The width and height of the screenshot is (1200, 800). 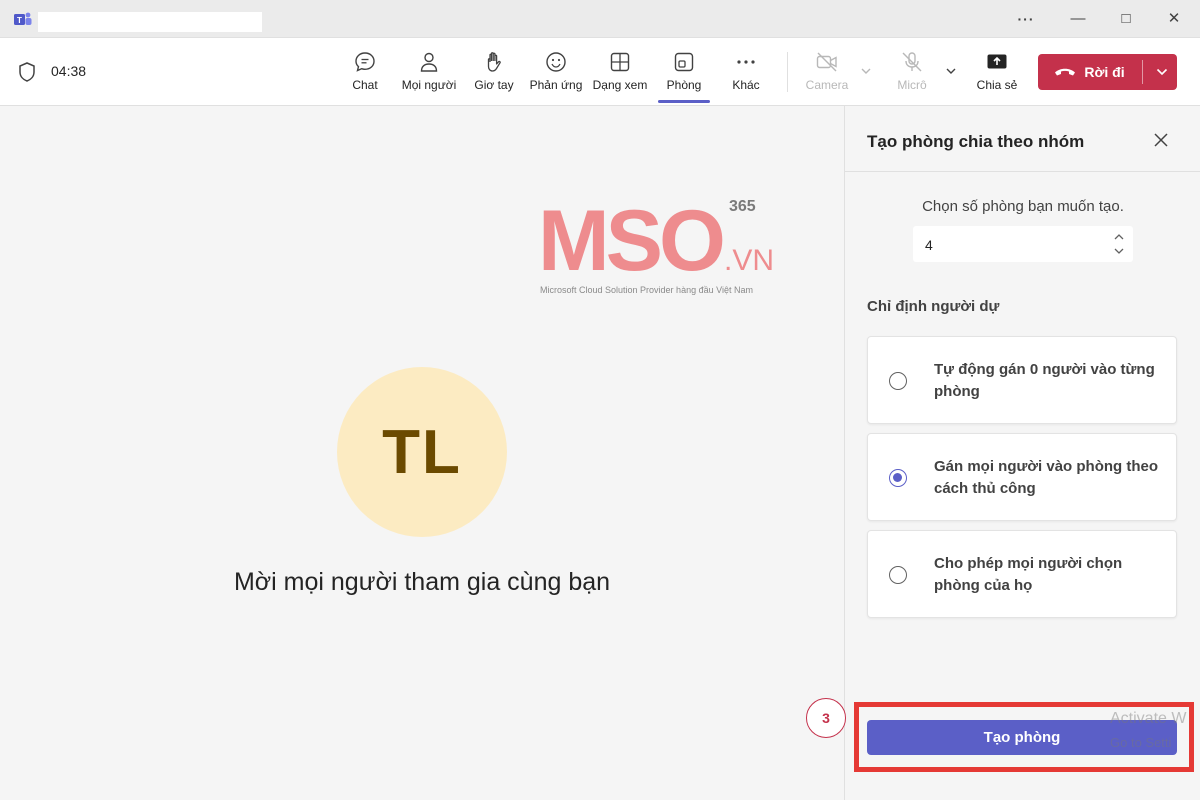 What do you see at coordinates (365, 74) in the screenshot?
I see `chat-button: Chat` at bounding box center [365, 74].